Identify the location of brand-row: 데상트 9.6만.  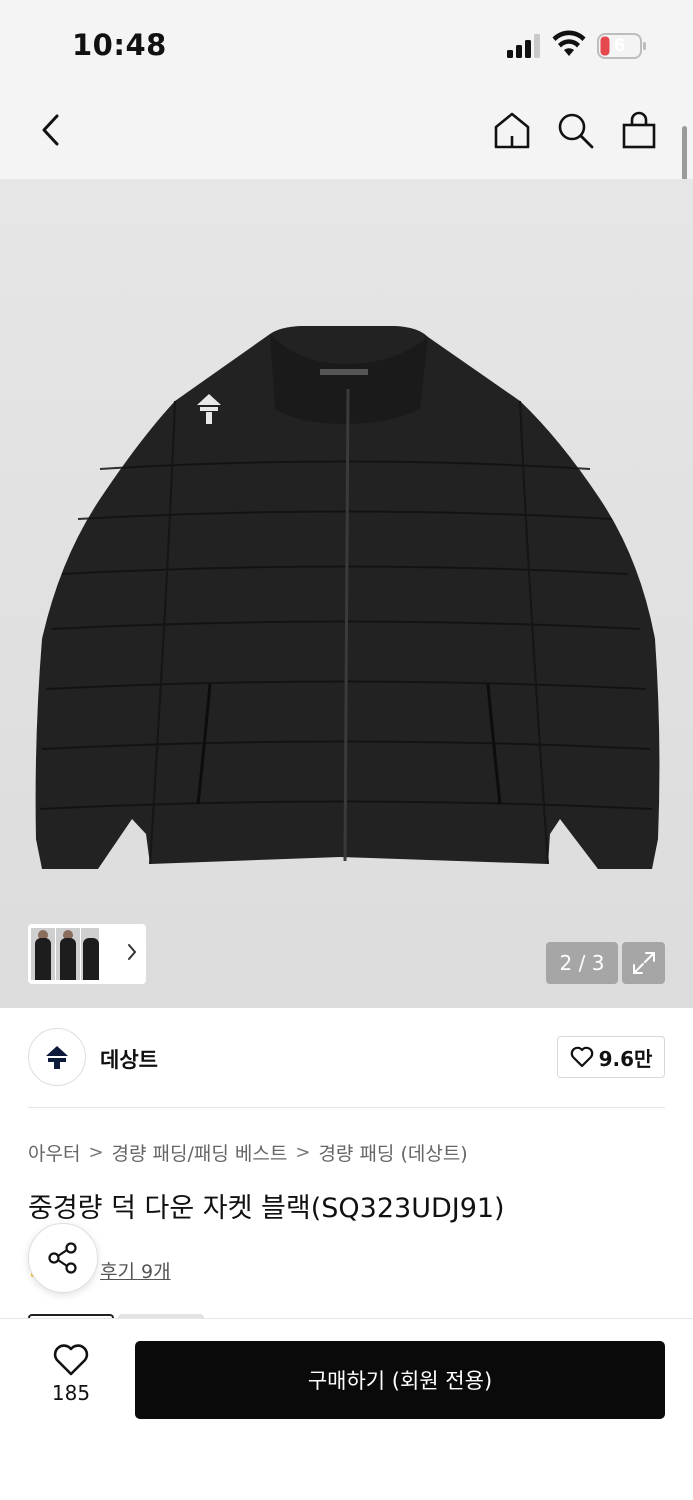
(346, 1057).